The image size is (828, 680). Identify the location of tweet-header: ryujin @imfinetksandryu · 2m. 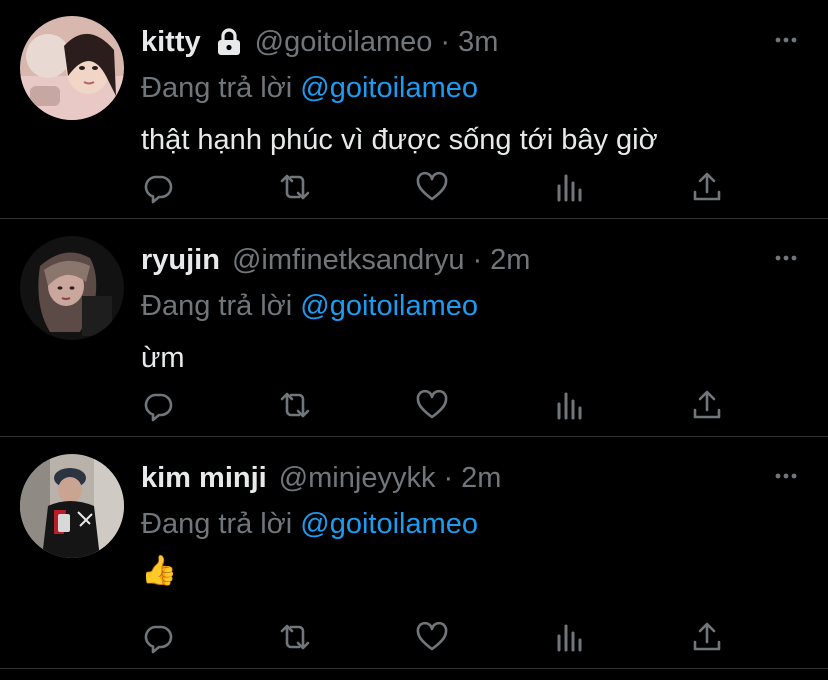
(335, 260).